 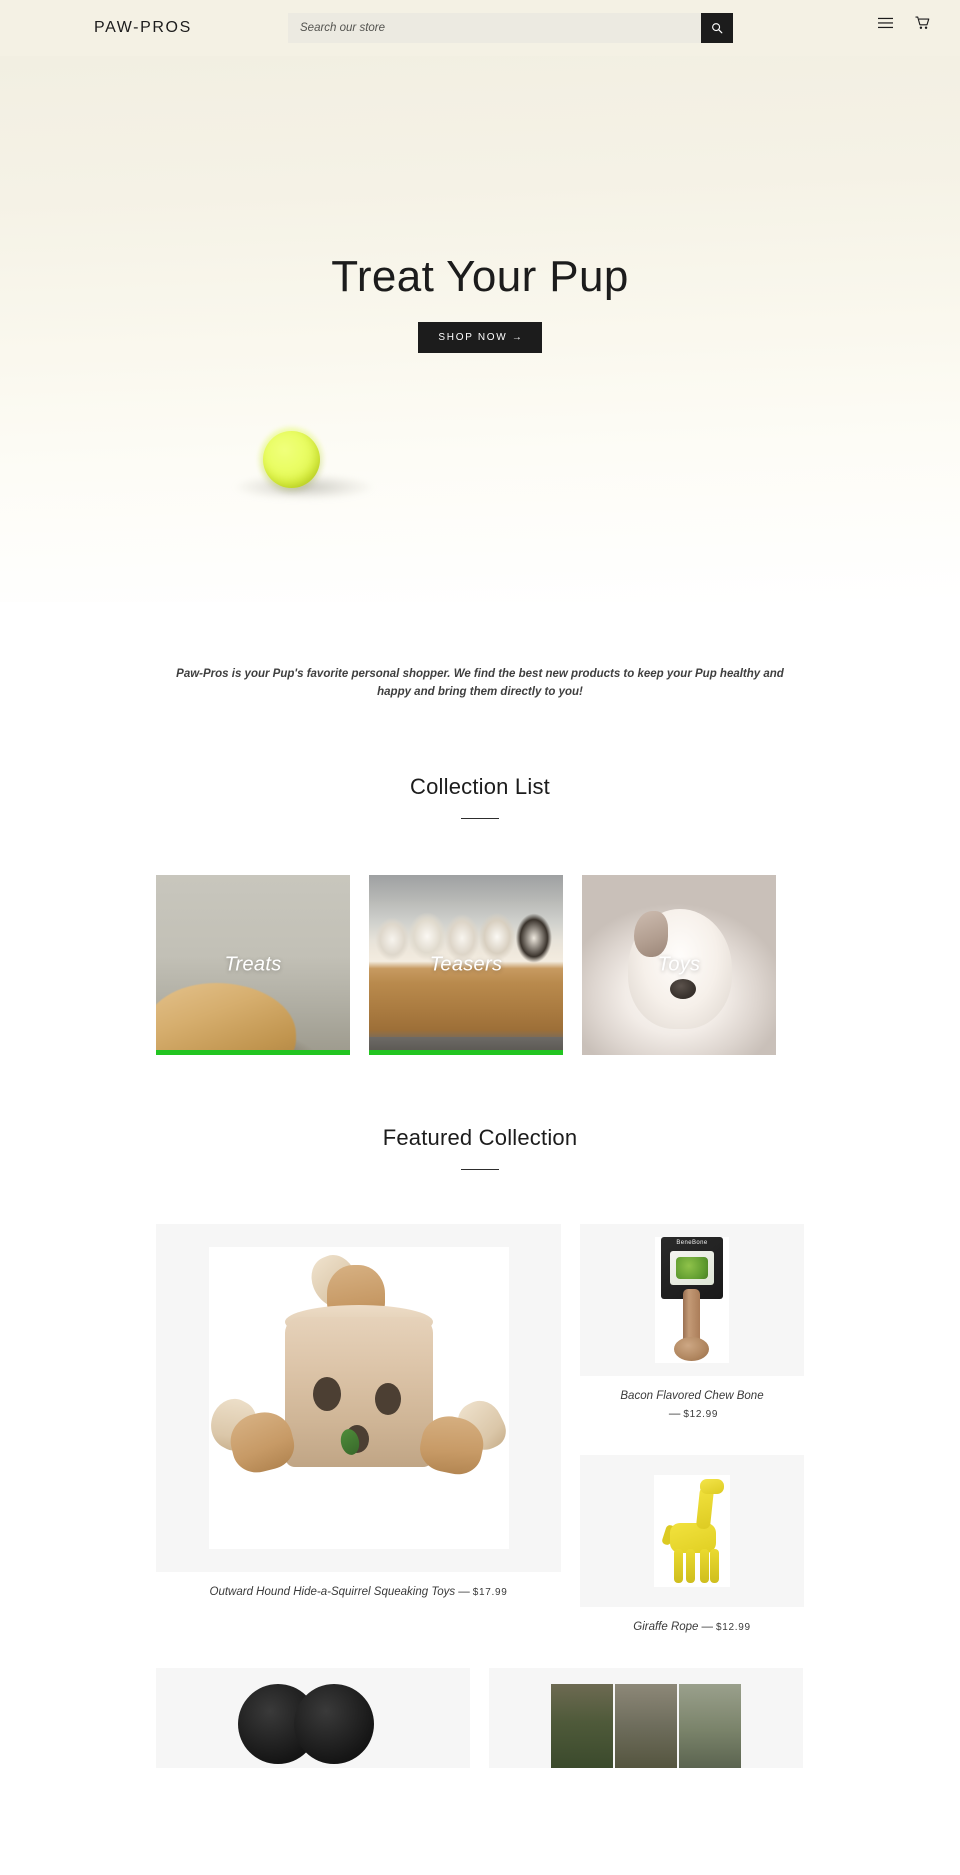 I want to click on site-logo: PAW-PROS, so click(x=143, y=28).